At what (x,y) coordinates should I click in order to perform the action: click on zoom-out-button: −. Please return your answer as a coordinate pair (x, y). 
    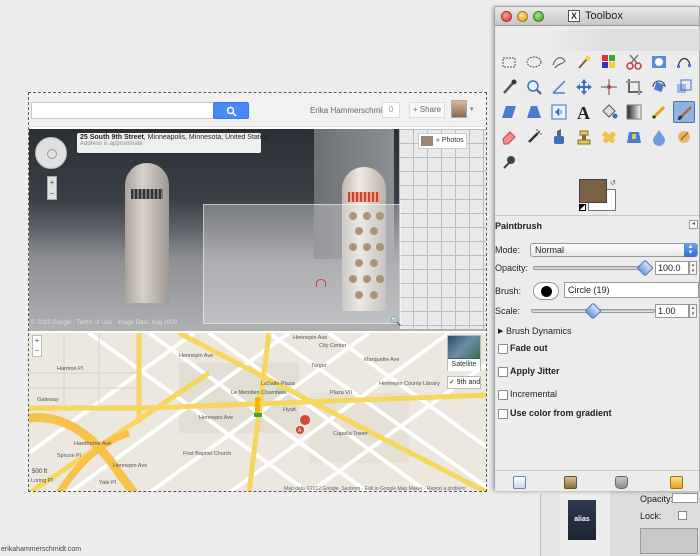
    Looking at the image, I should click on (52, 193).